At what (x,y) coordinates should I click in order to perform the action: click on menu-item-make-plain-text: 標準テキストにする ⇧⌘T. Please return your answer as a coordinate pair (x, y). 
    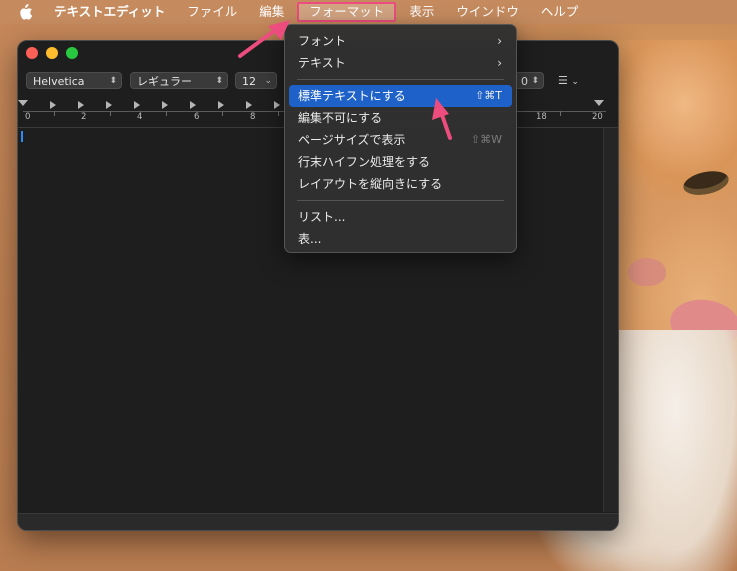
    Looking at the image, I should click on (400, 96).